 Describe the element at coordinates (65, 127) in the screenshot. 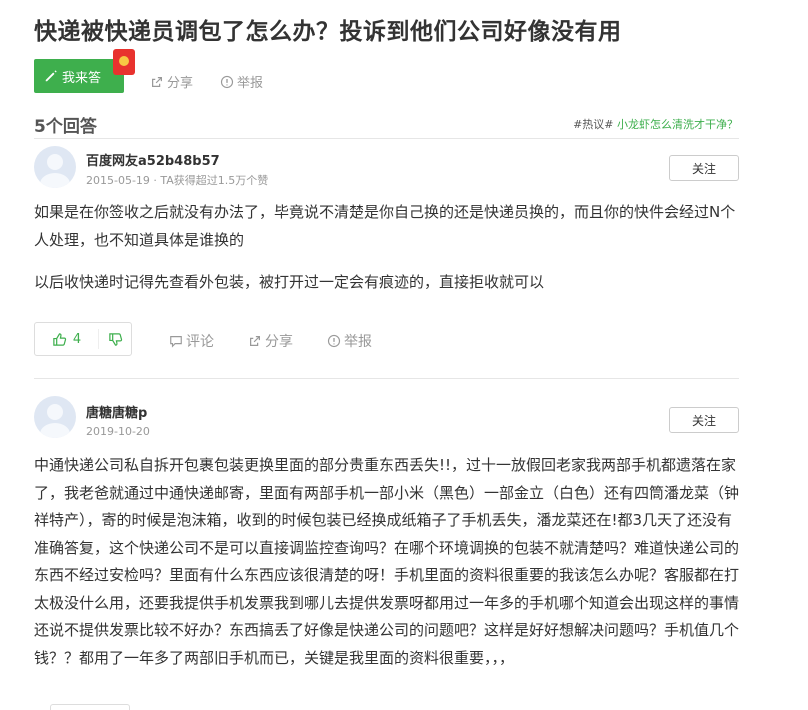

I see `answer-count: 5个回答` at that location.